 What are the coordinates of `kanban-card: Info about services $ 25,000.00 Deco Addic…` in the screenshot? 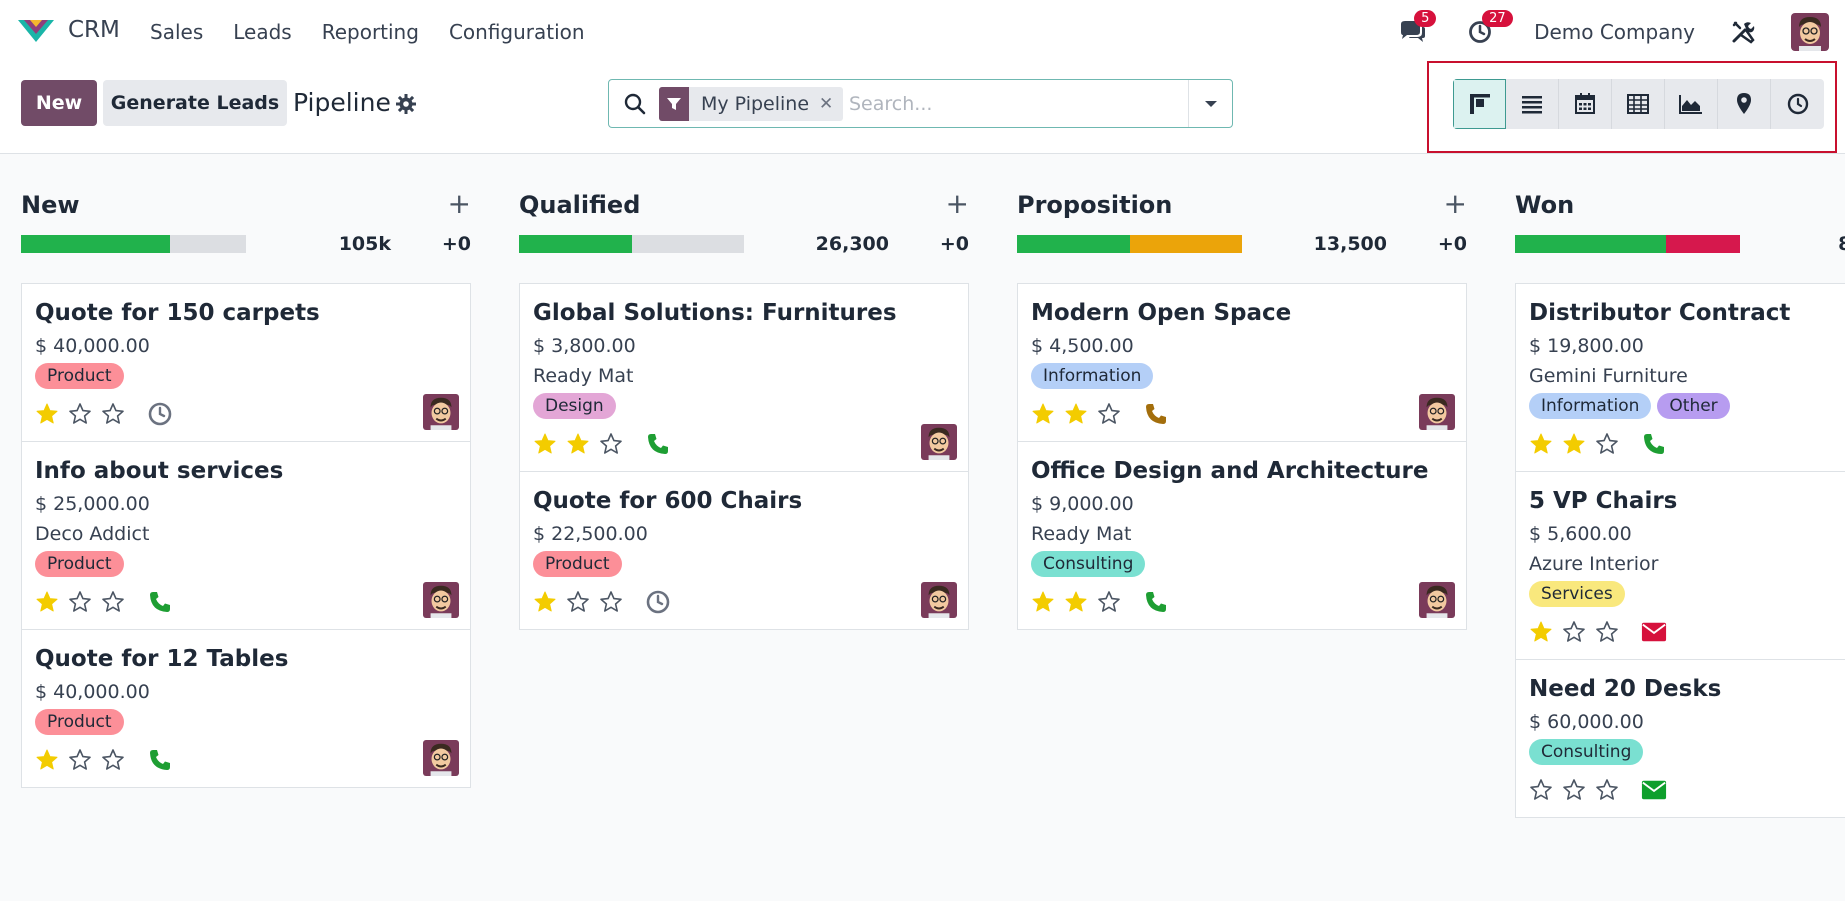 It's located at (246, 536).